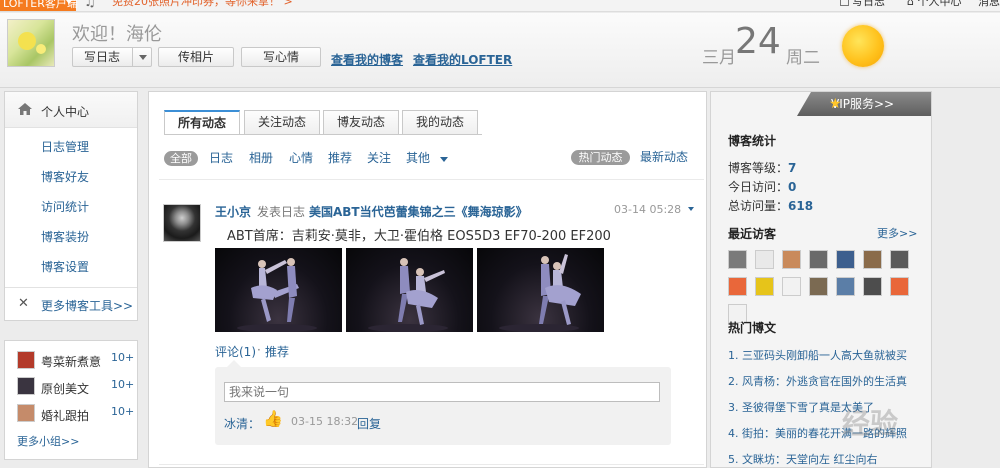  I want to click on personal-center-label: 个人中心, so click(65, 112).